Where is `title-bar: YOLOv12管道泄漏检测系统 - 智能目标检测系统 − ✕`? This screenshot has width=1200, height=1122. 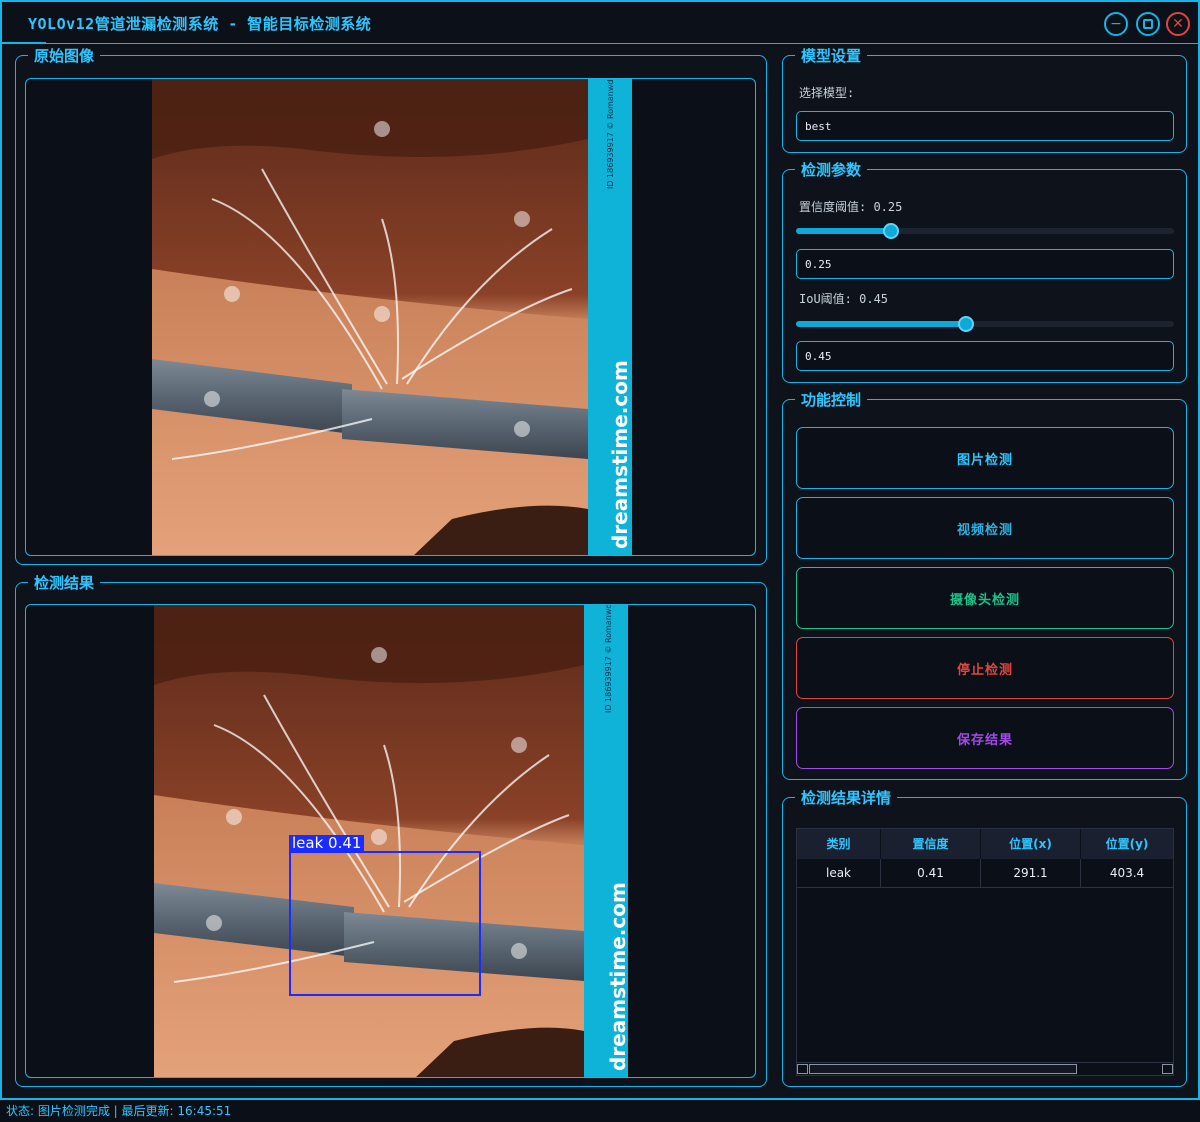 title-bar: YOLOv12管道泄漏检测系统 - 智能目标检测系统 − ✕ is located at coordinates (600, 23).